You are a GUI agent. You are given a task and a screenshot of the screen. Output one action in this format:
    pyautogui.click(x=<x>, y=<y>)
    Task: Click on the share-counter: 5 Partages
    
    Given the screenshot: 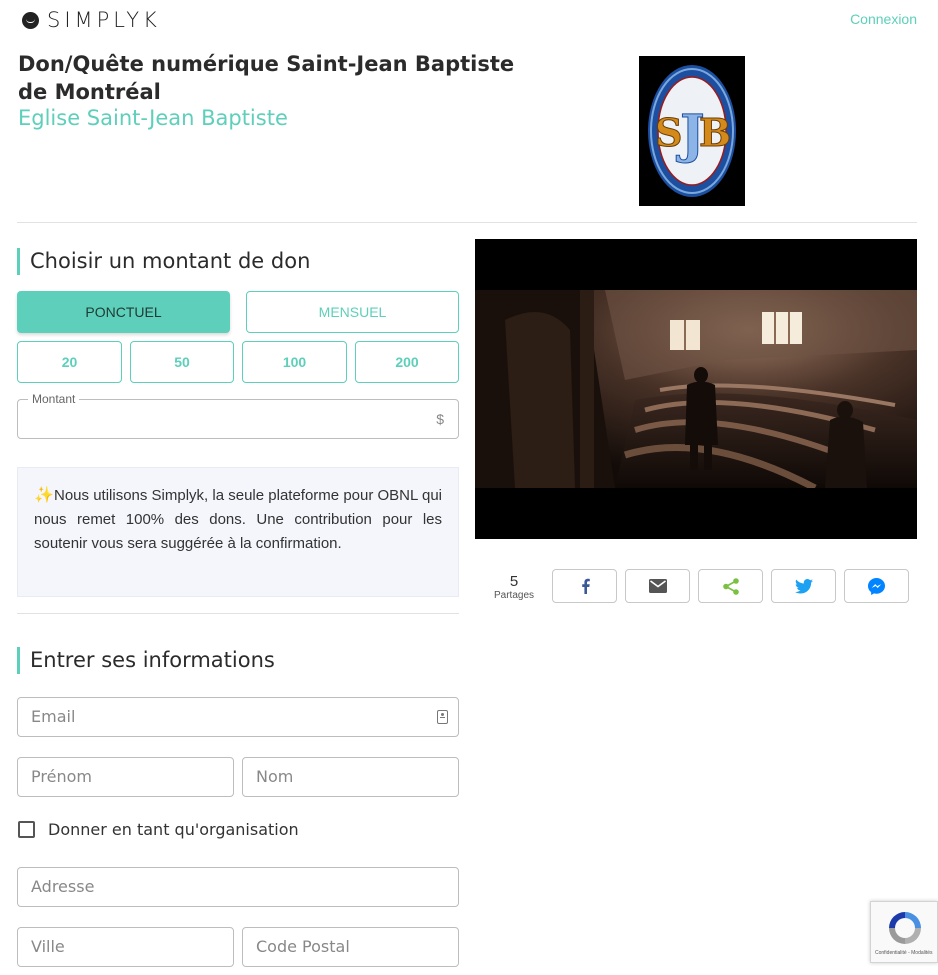 What is the action you would take?
    pyautogui.click(x=514, y=587)
    